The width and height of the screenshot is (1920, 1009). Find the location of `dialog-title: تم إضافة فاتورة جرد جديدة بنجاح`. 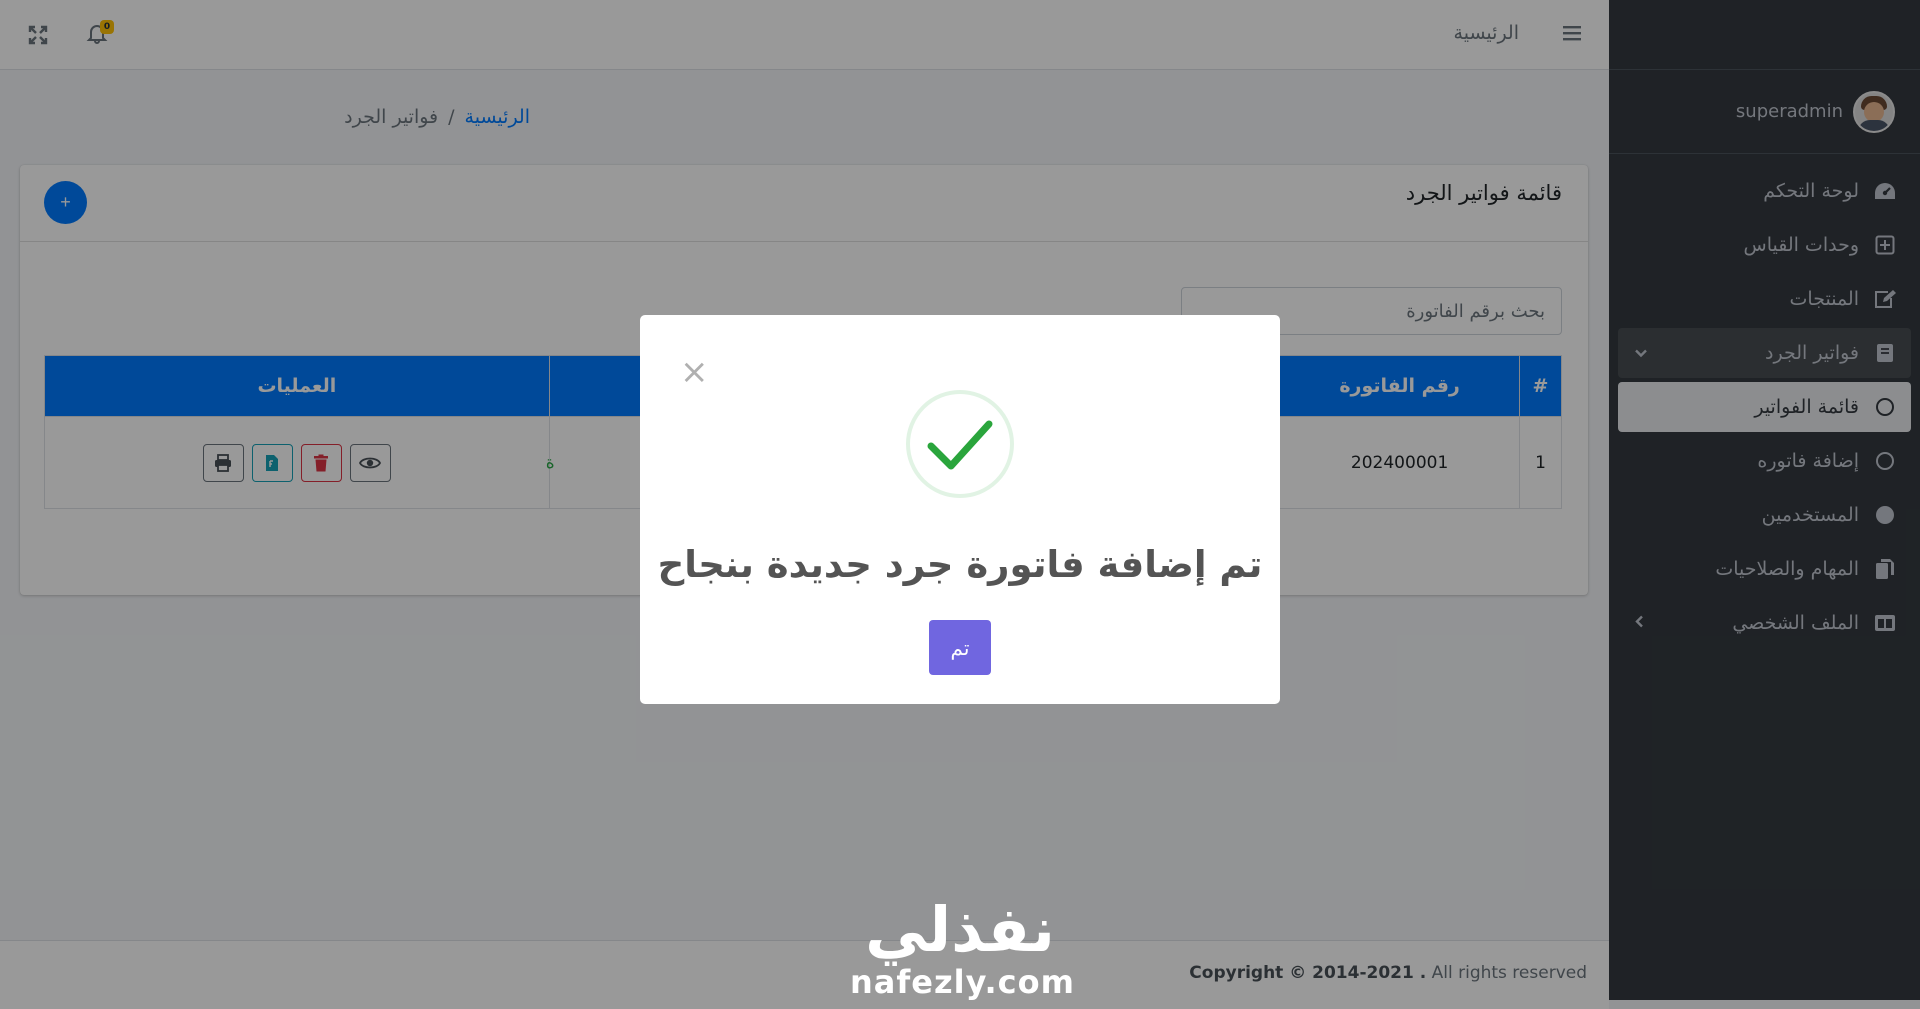

dialog-title: تم إضافة فاتورة جرد جديدة بنجاح is located at coordinates (960, 564).